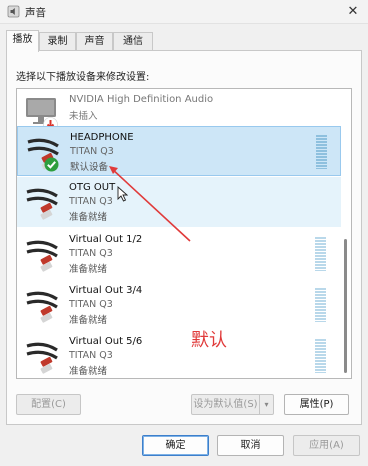 This screenshot has height=466, width=368. What do you see at coordinates (316, 404) in the screenshot?
I see `properties-button: 属性(P)` at bounding box center [316, 404].